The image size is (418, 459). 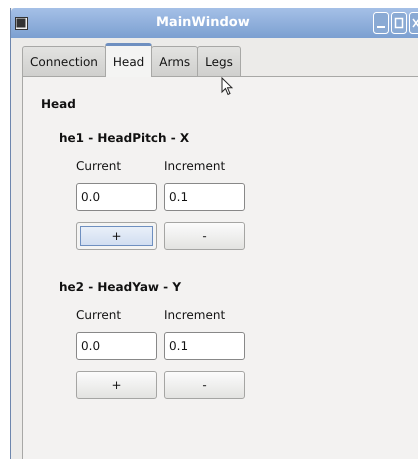 What do you see at coordinates (203, 22) in the screenshot?
I see `window-title: MainWindow` at bounding box center [203, 22].